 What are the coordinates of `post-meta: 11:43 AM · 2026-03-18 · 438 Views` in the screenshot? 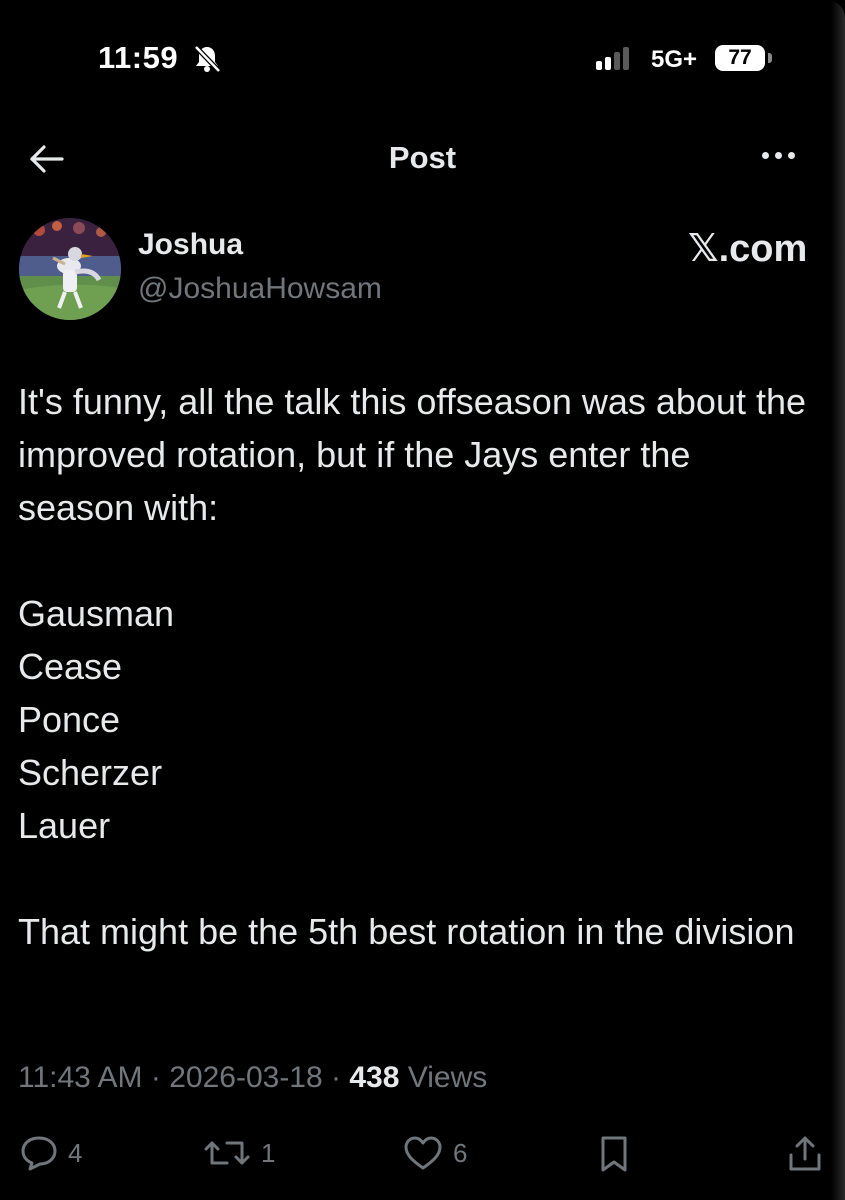 It's located at (252, 1078).